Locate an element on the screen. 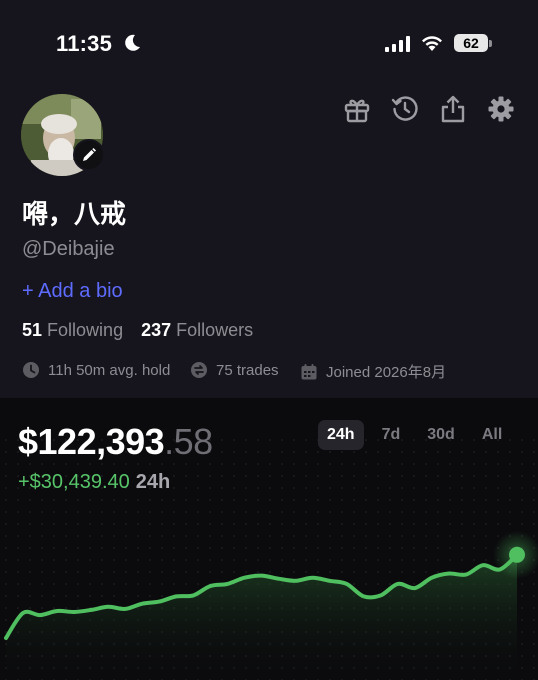 Image resolution: width=538 pixels, height=680 pixels. add-bio-link: + Add a bio is located at coordinates (72, 291).